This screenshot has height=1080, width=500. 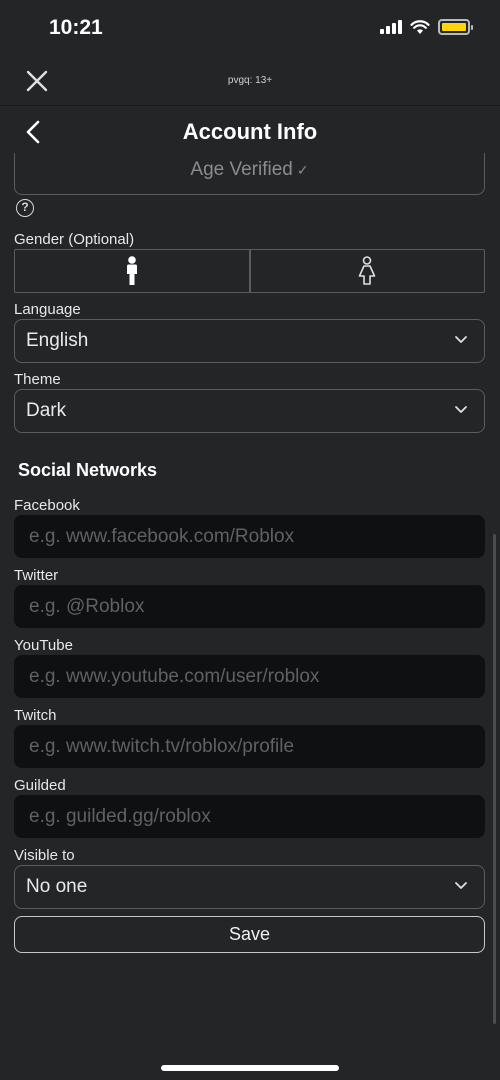 What do you see at coordinates (57, 340) in the screenshot?
I see `language-value: English` at bounding box center [57, 340].